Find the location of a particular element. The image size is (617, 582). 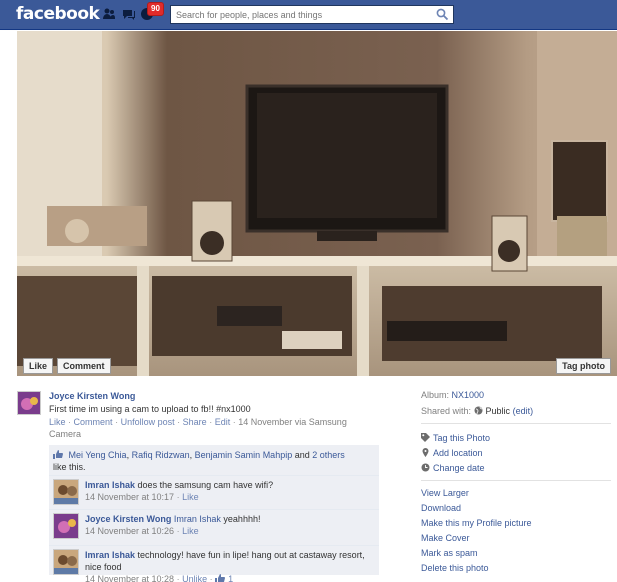

privacy-value: Public is located at coordinates (498, 411).